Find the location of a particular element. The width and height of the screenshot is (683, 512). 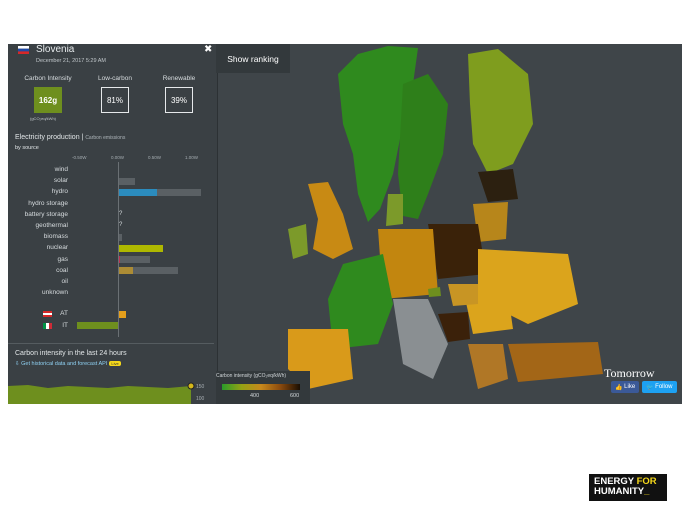

source-label-unknown: unknown is located at coordinates (54, 293).